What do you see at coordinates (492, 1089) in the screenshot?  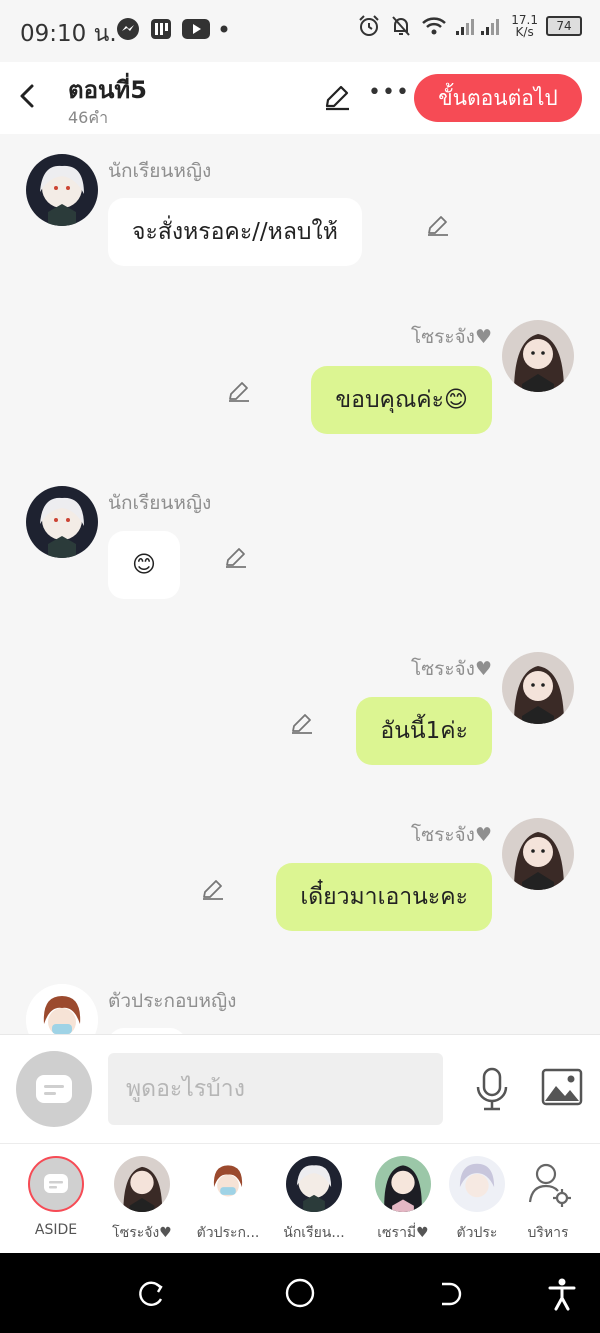 I see `microphone-icon` at bounding box center [492, 1089].